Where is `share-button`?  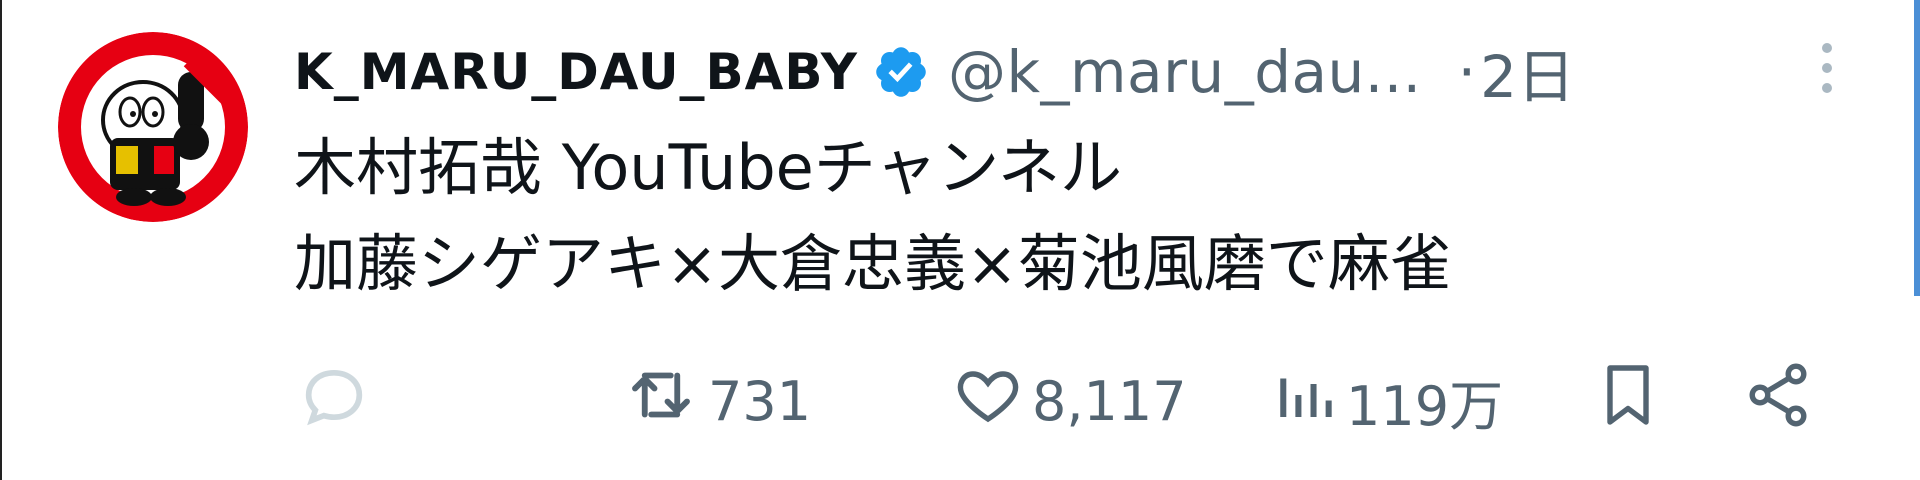 share-button is located at coordinates (1778, 401).